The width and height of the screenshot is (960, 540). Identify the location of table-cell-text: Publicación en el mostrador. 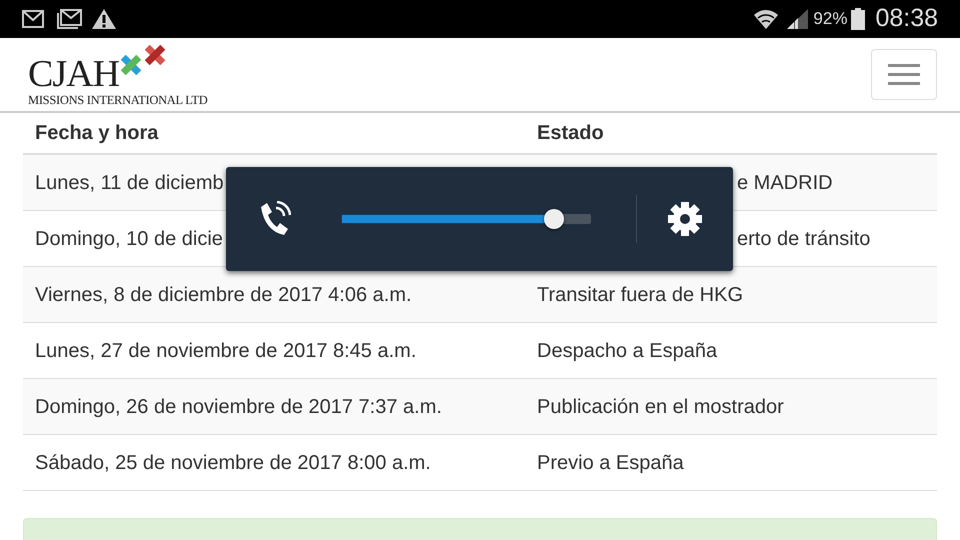
(660, 407).